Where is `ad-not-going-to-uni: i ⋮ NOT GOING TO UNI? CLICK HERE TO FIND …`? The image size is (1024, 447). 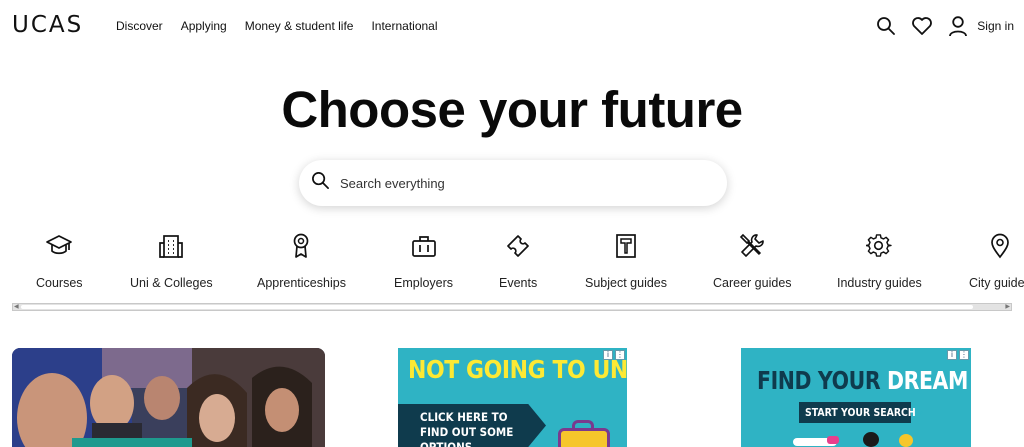 ad-not-going-to-uni: i ⋮ NOT GOING TO UNI? CLICK HERE TO FIND … is located at coordinates (512, 397).